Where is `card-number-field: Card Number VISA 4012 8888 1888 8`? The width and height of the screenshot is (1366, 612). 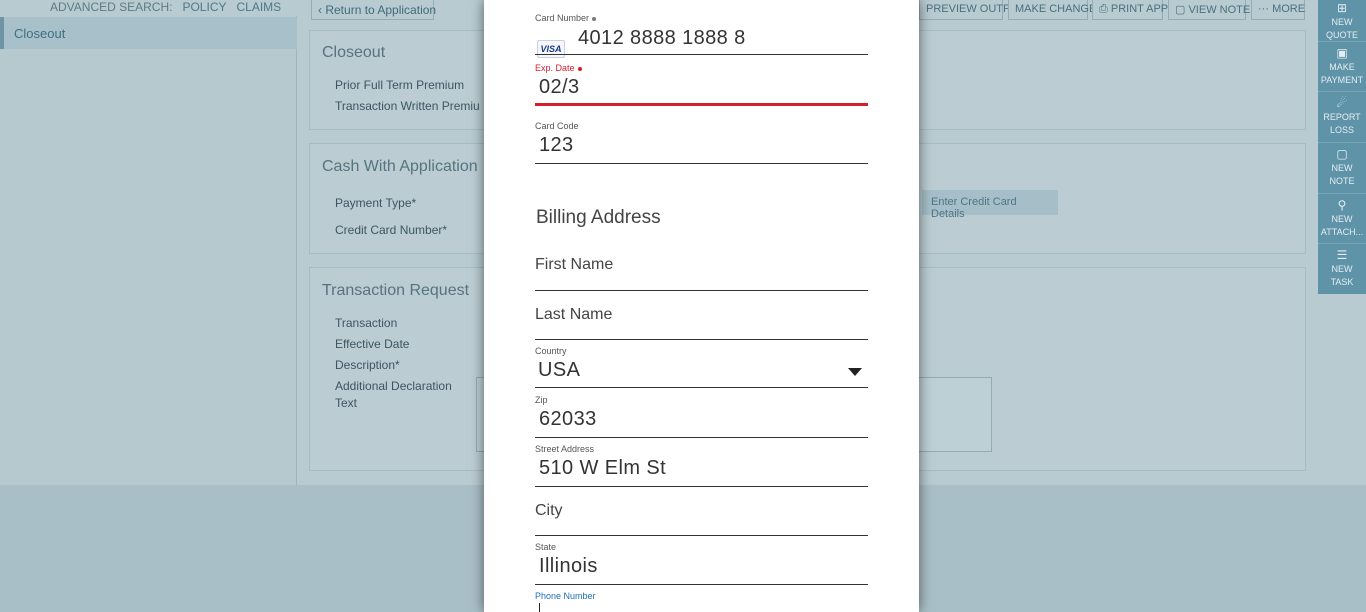 card-number-field: Card Number VISA 4012 8888 1888 8 is located at coordinates (701, 35).